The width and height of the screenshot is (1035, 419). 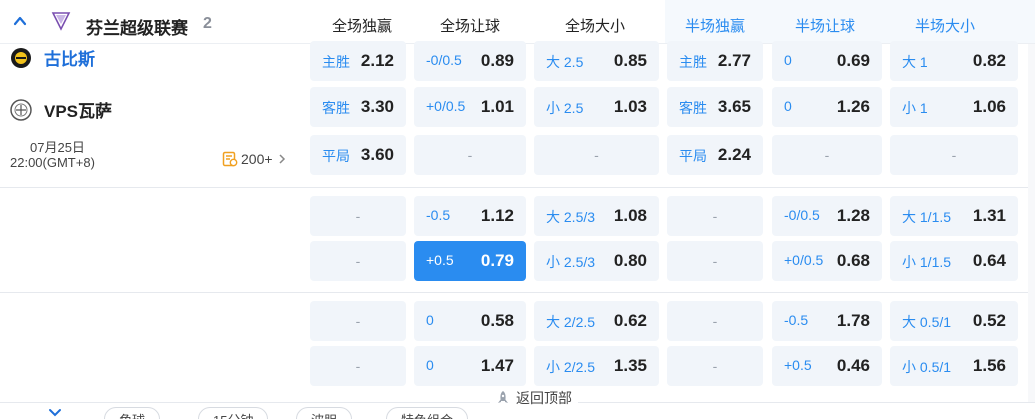 What do you see at coordinates (630, 365) in the screenshot?
I see `odds-value: 1.35` at bounding box center [630, 365].